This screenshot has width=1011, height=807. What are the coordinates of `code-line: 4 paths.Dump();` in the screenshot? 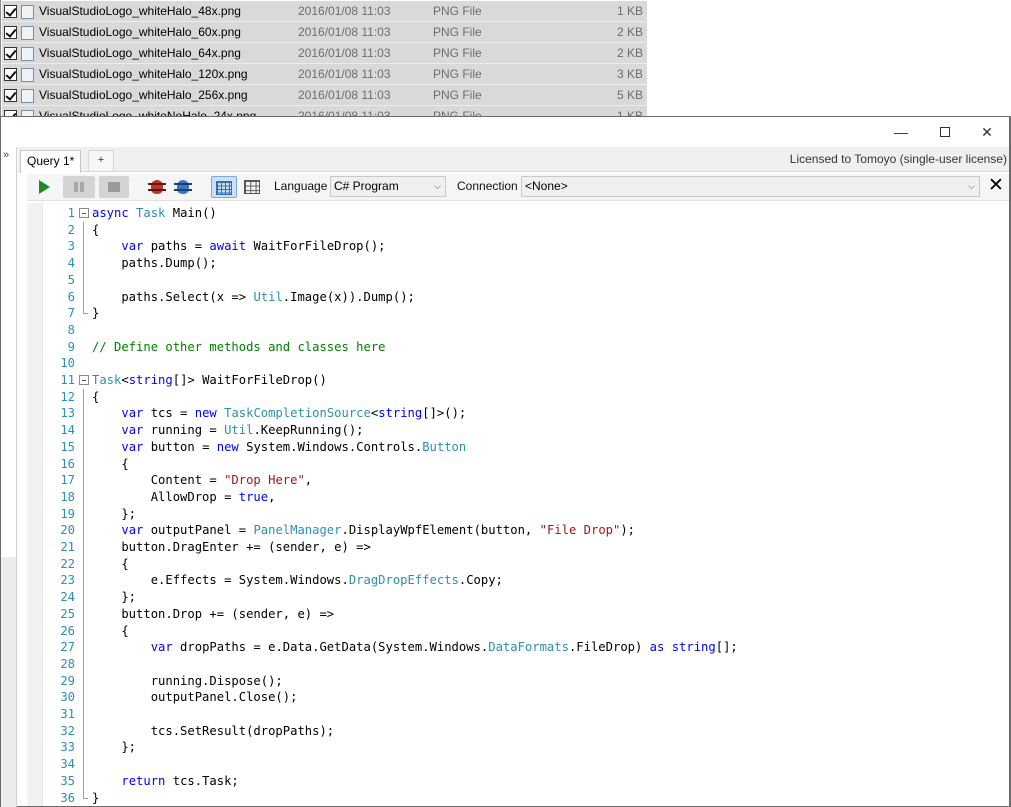 It's located at (518, 264).